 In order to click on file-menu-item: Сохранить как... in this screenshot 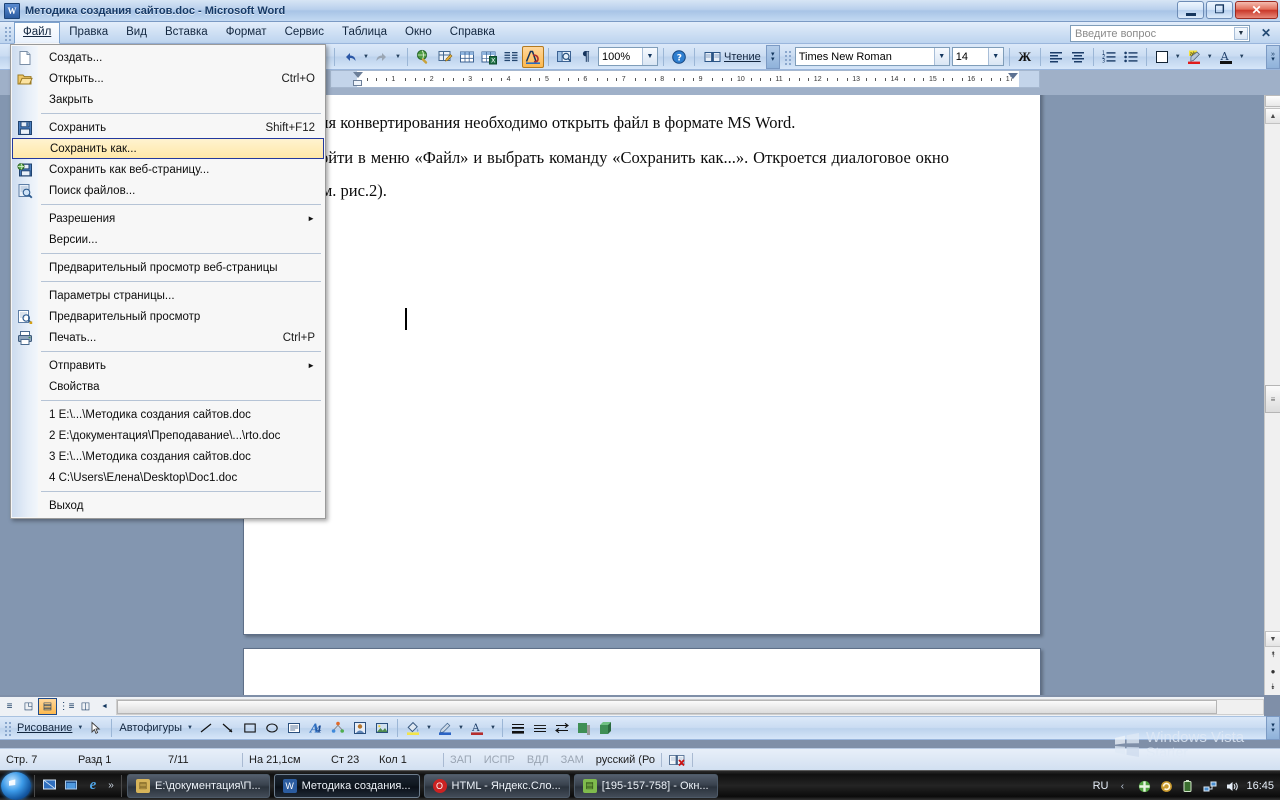, I will do `click(168, 148)`.